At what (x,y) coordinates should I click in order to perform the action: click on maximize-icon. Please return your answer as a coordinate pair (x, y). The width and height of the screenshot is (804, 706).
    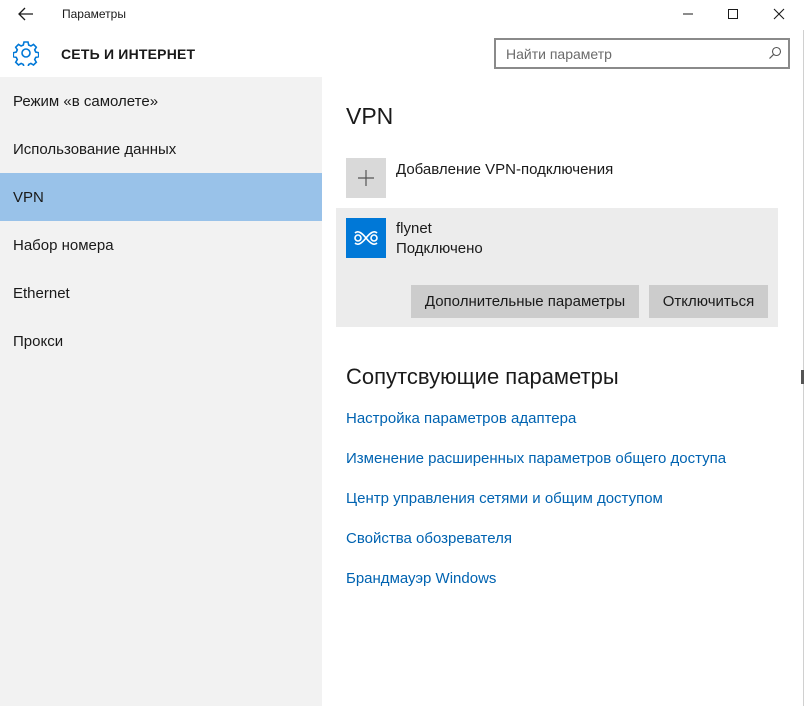
    Looking at the image, I should click on (733, 14).